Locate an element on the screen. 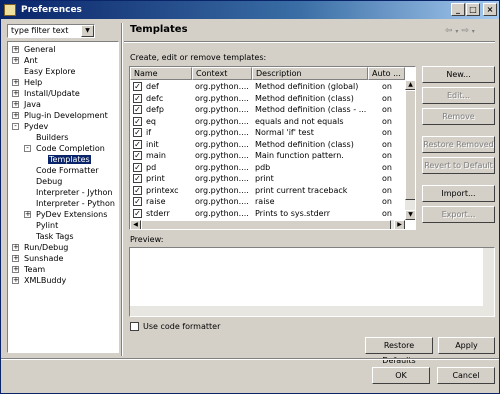 This screenshot has width=500, height=394. table-row: ✓ print org.python.... print on is located at coordinates (268, 178).